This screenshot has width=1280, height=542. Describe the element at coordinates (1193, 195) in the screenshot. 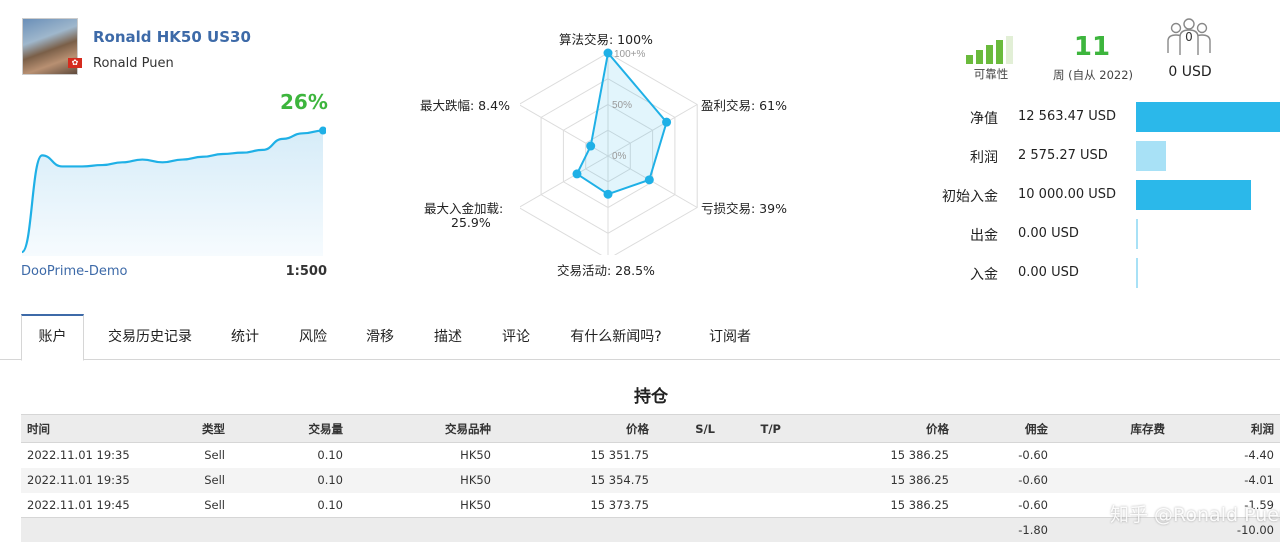

I see `initial-deposit-bar` at that location.